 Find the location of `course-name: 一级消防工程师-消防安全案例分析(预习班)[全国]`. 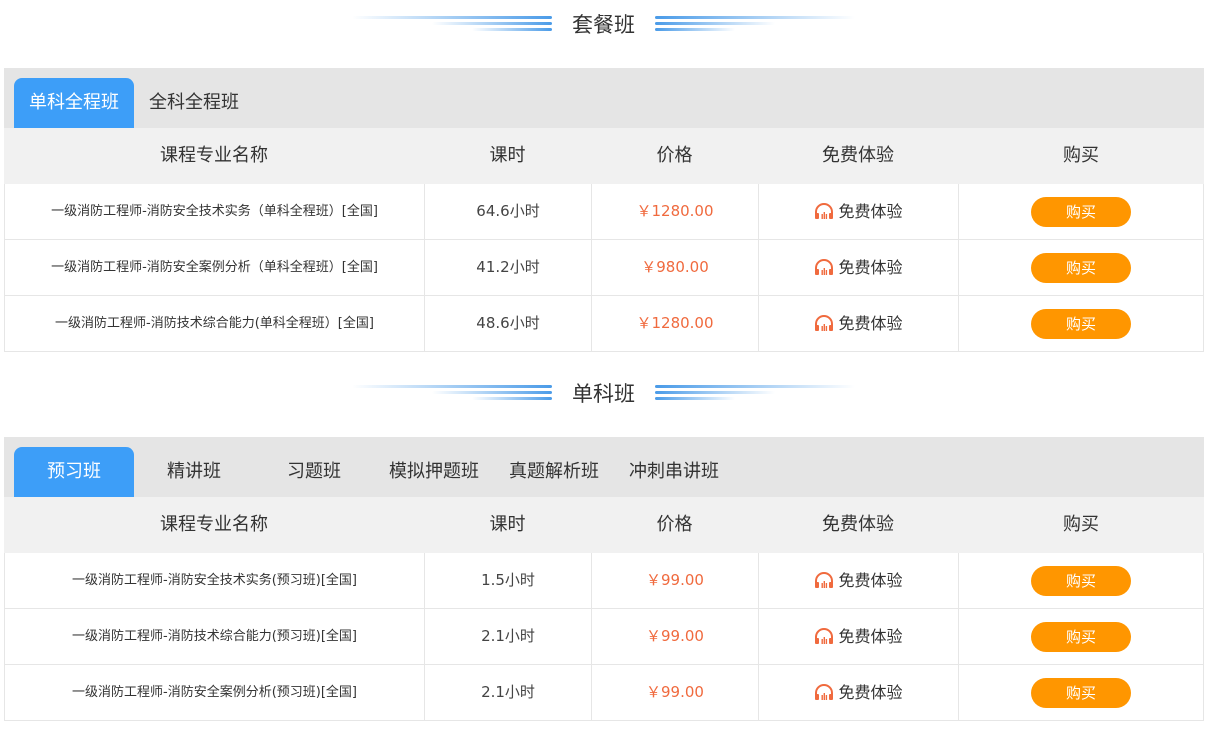

course-name: 一级消防工程师-消防安全案例分析(预习班)[全国] is located at coordinates (214, 692).